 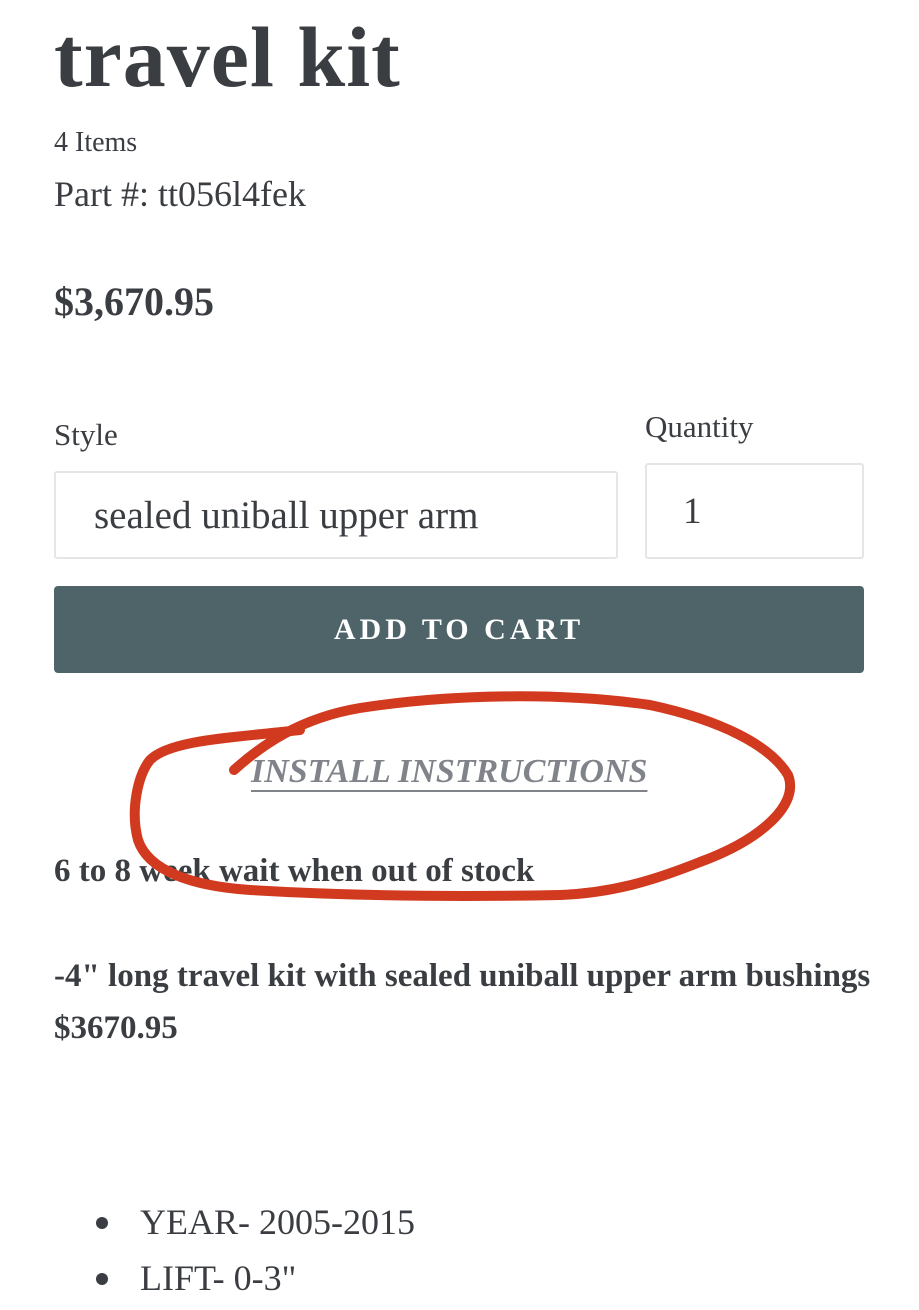 I want to click on add-to-cart-button: ADD TO CART, so click(x=459, y=629).